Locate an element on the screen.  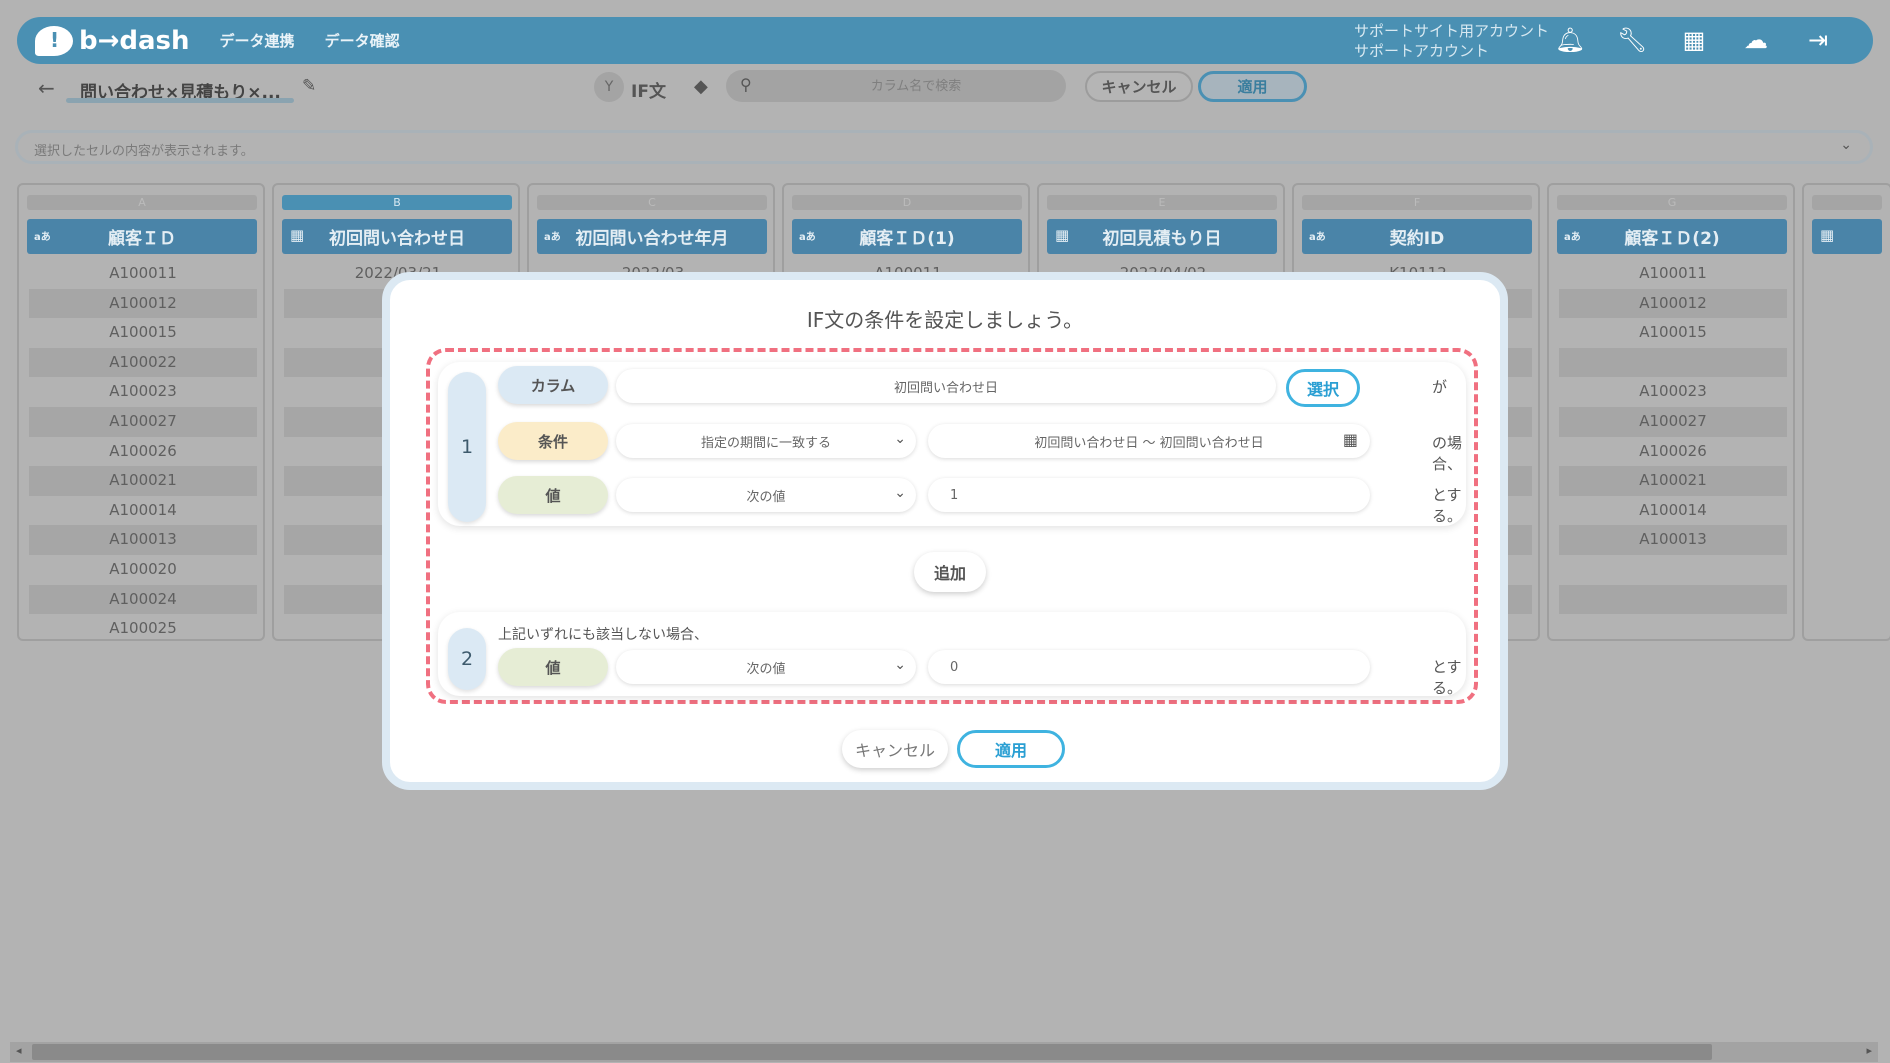
select-column-button: 選択 is located at coordinates (1323, 388).